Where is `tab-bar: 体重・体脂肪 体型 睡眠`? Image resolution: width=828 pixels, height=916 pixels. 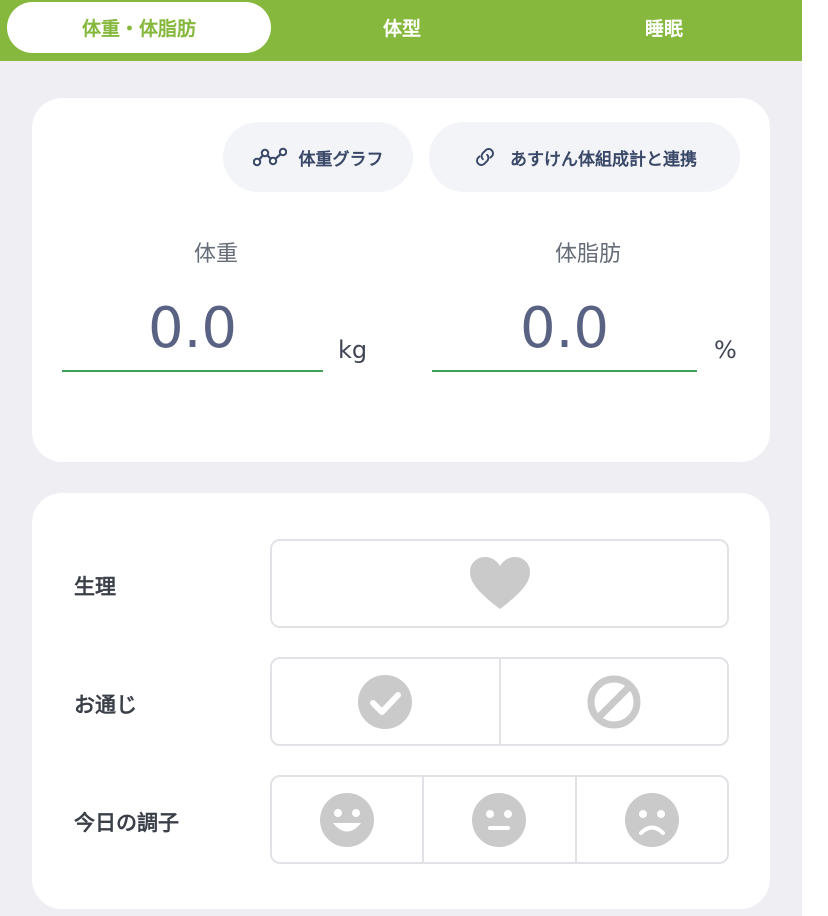
tab-bar: 体重・体脂肪 体型 睡眠 is located at coordinates (401, 30).